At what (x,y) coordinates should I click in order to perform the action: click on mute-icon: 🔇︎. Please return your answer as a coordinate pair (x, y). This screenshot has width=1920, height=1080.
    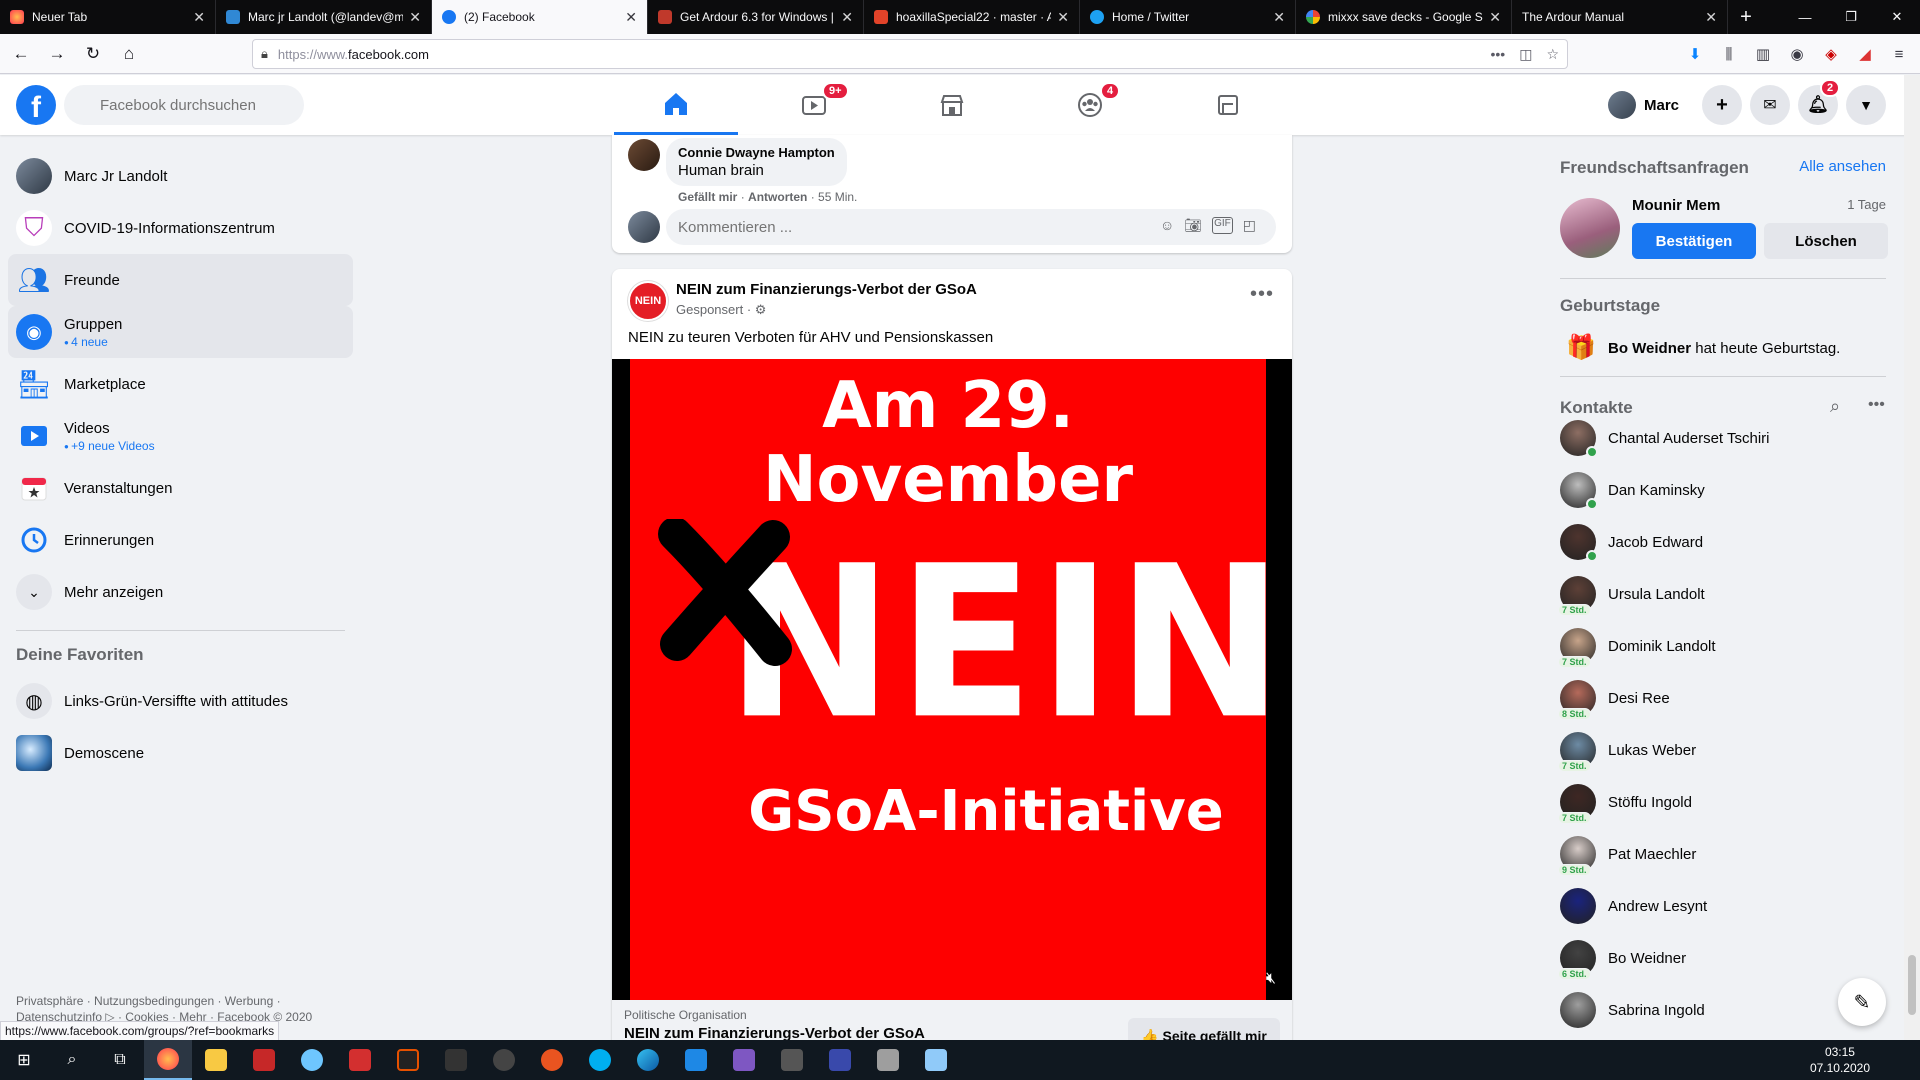
    Looking at the image, I should click on (1271, 979).